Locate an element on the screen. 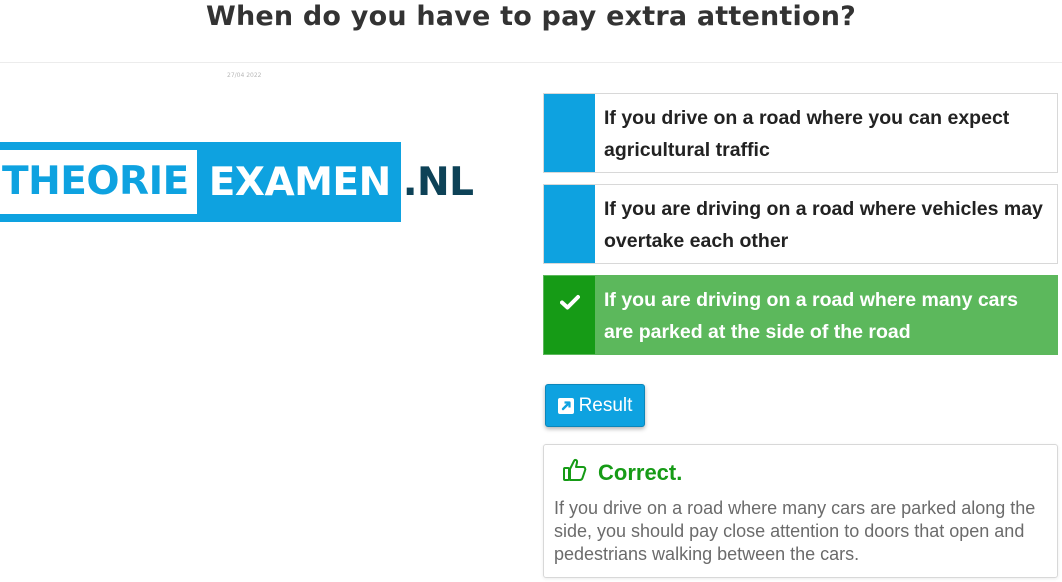  logo-nl: .NL is located at coordinates (438, 182).